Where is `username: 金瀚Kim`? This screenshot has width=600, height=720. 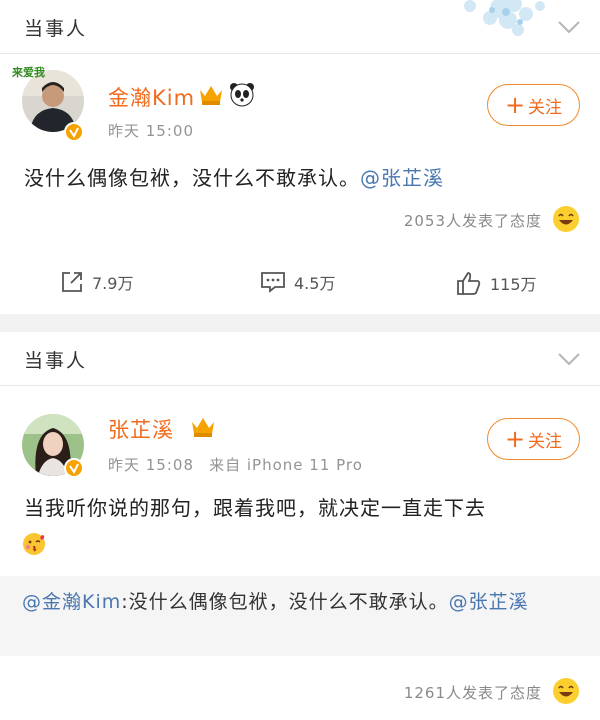 username: 金瀚Kim is located at coordinates (151, 97).